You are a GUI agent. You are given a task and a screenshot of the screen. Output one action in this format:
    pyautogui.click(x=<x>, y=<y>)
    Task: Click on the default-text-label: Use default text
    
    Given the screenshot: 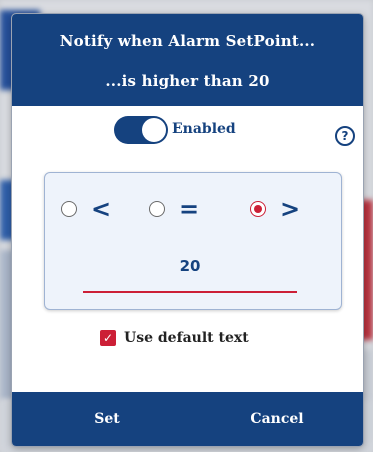 What is the action you would take?
    pyautogui.click(x=186, y=338)
    